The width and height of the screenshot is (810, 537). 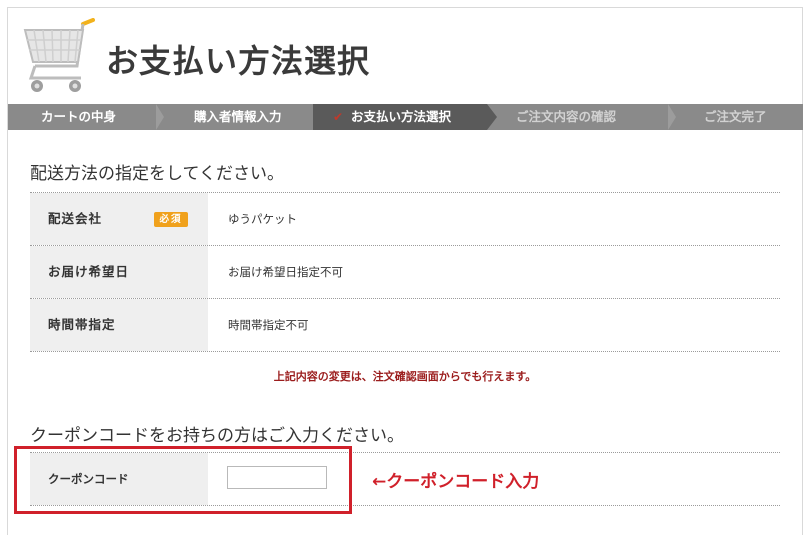 What do you see at coordinates (119, 325) in the screenshot?
I see `time-slot-label: 時間帯指定` at bounding box center [119, 325].